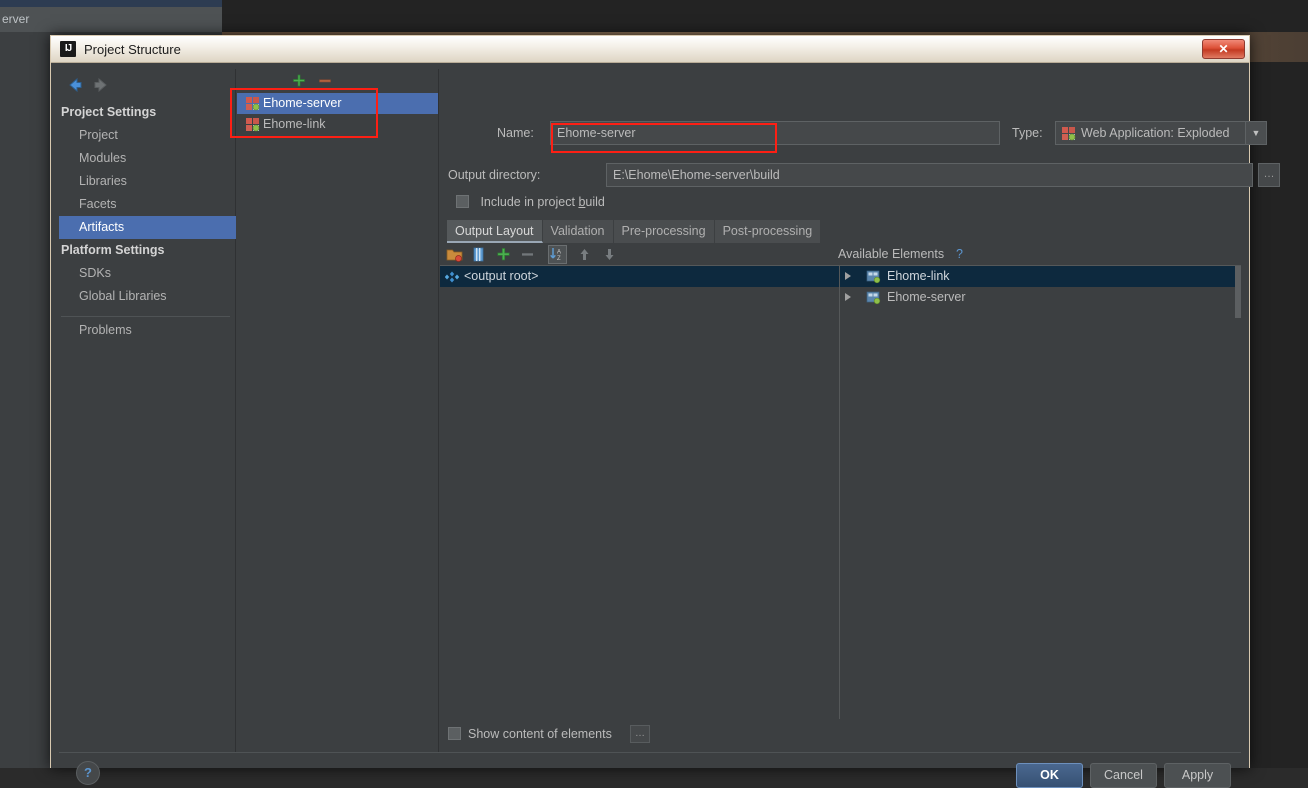 The width and height of the screenshot is (1308, 788). I want to click on intellij-idea-icon: IJ, so click(68, 49).